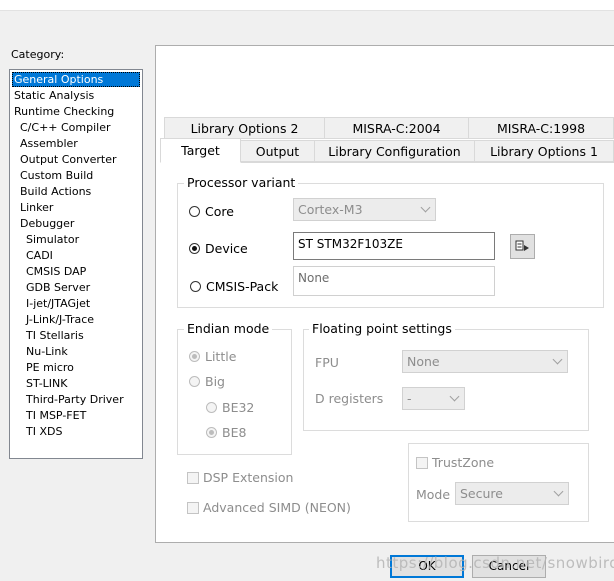 Image resolution: width=614 pixels, height=581 pixels. I want to click on tab-library-configuration: Library Configuration, so click(394, 151).